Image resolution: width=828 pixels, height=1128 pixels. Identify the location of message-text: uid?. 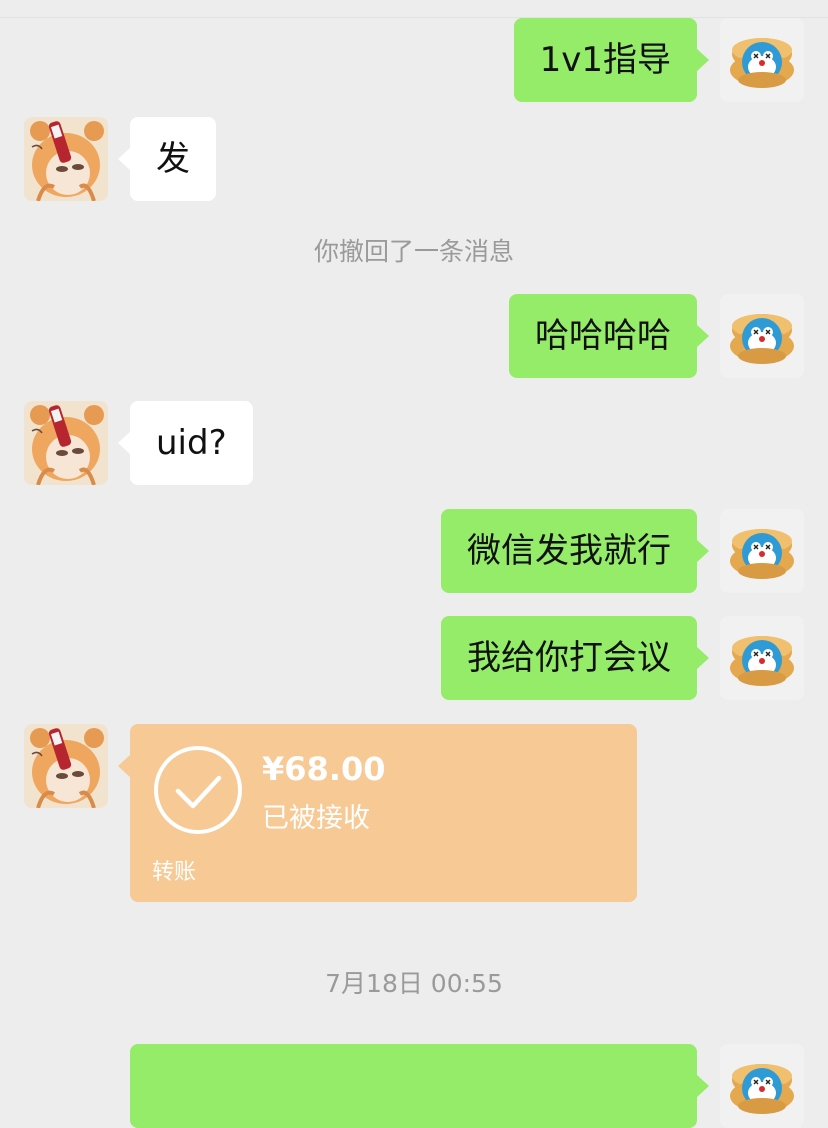
(191, 443).